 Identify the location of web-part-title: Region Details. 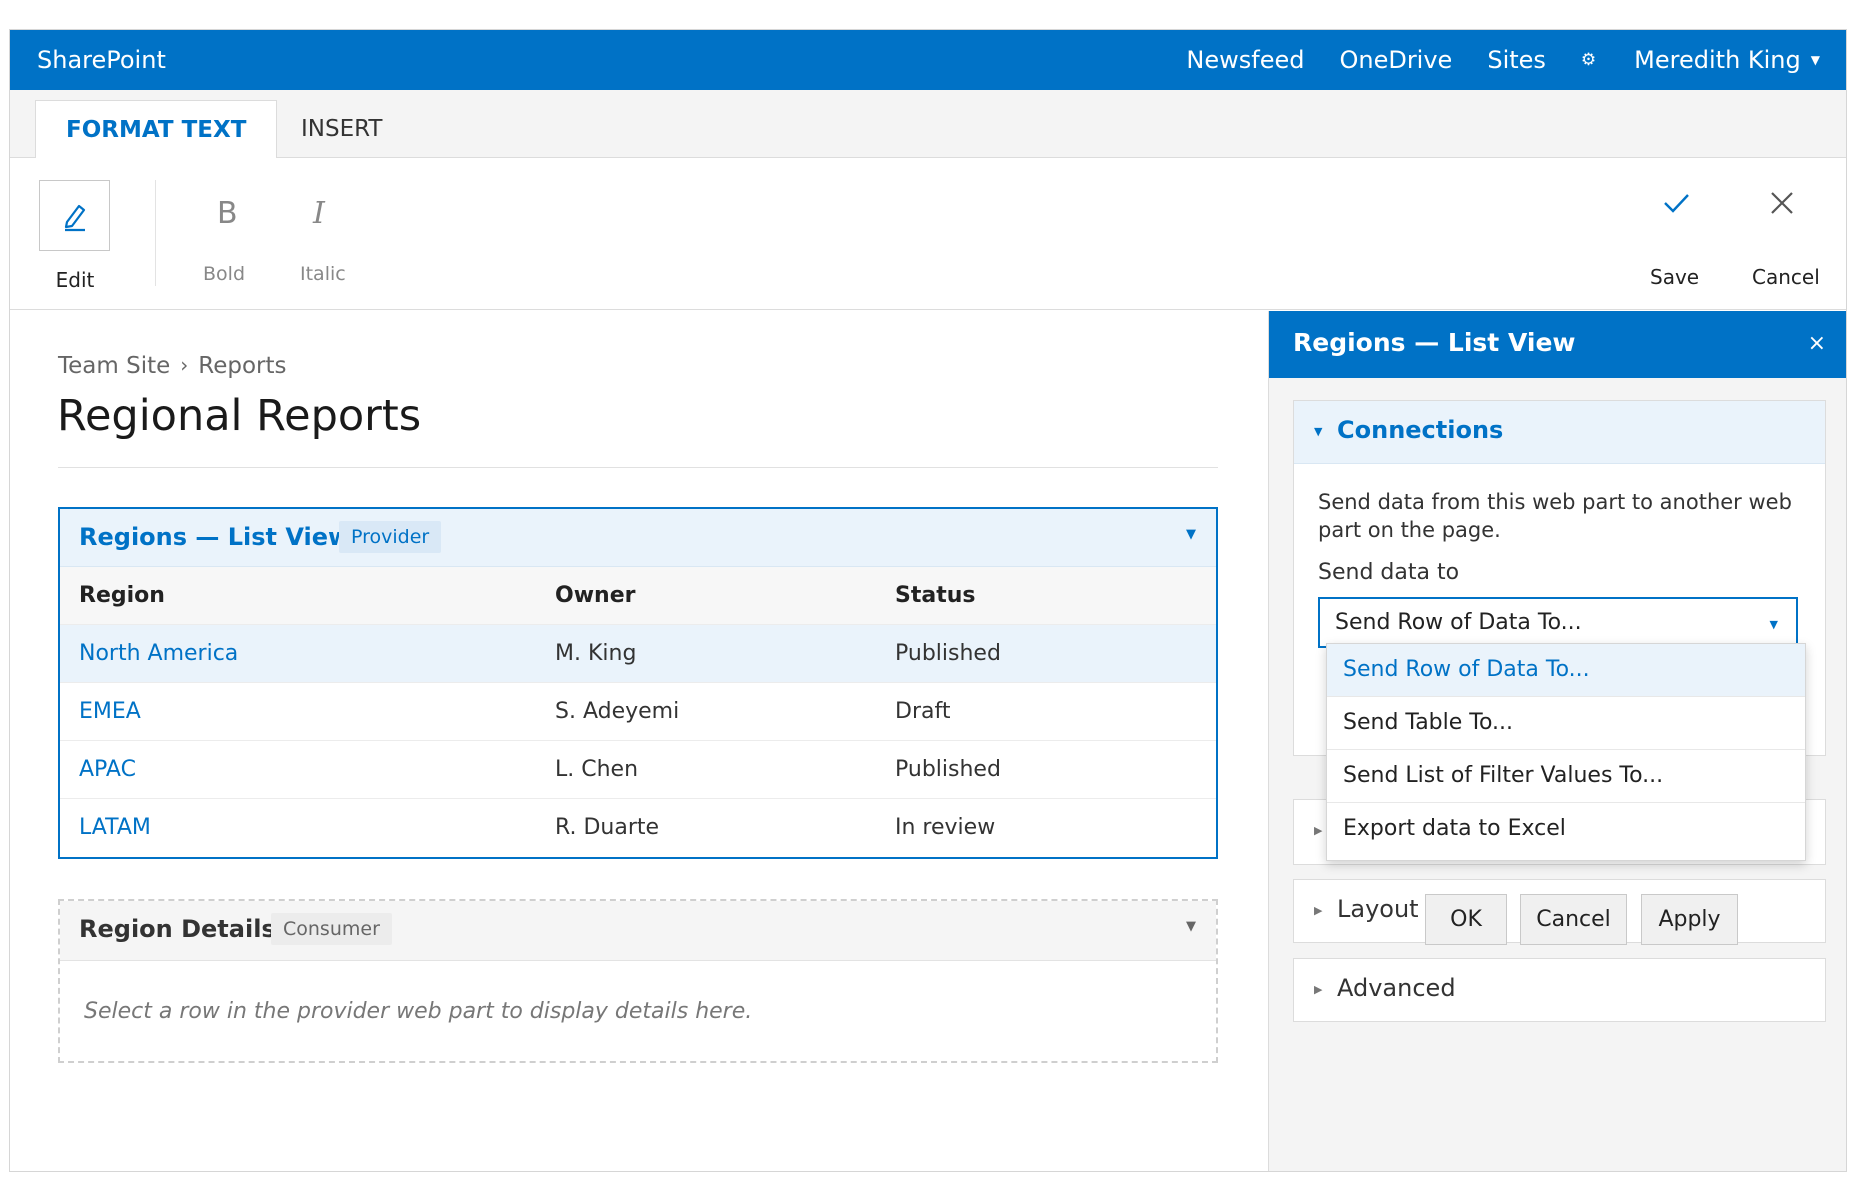
(177, 929).